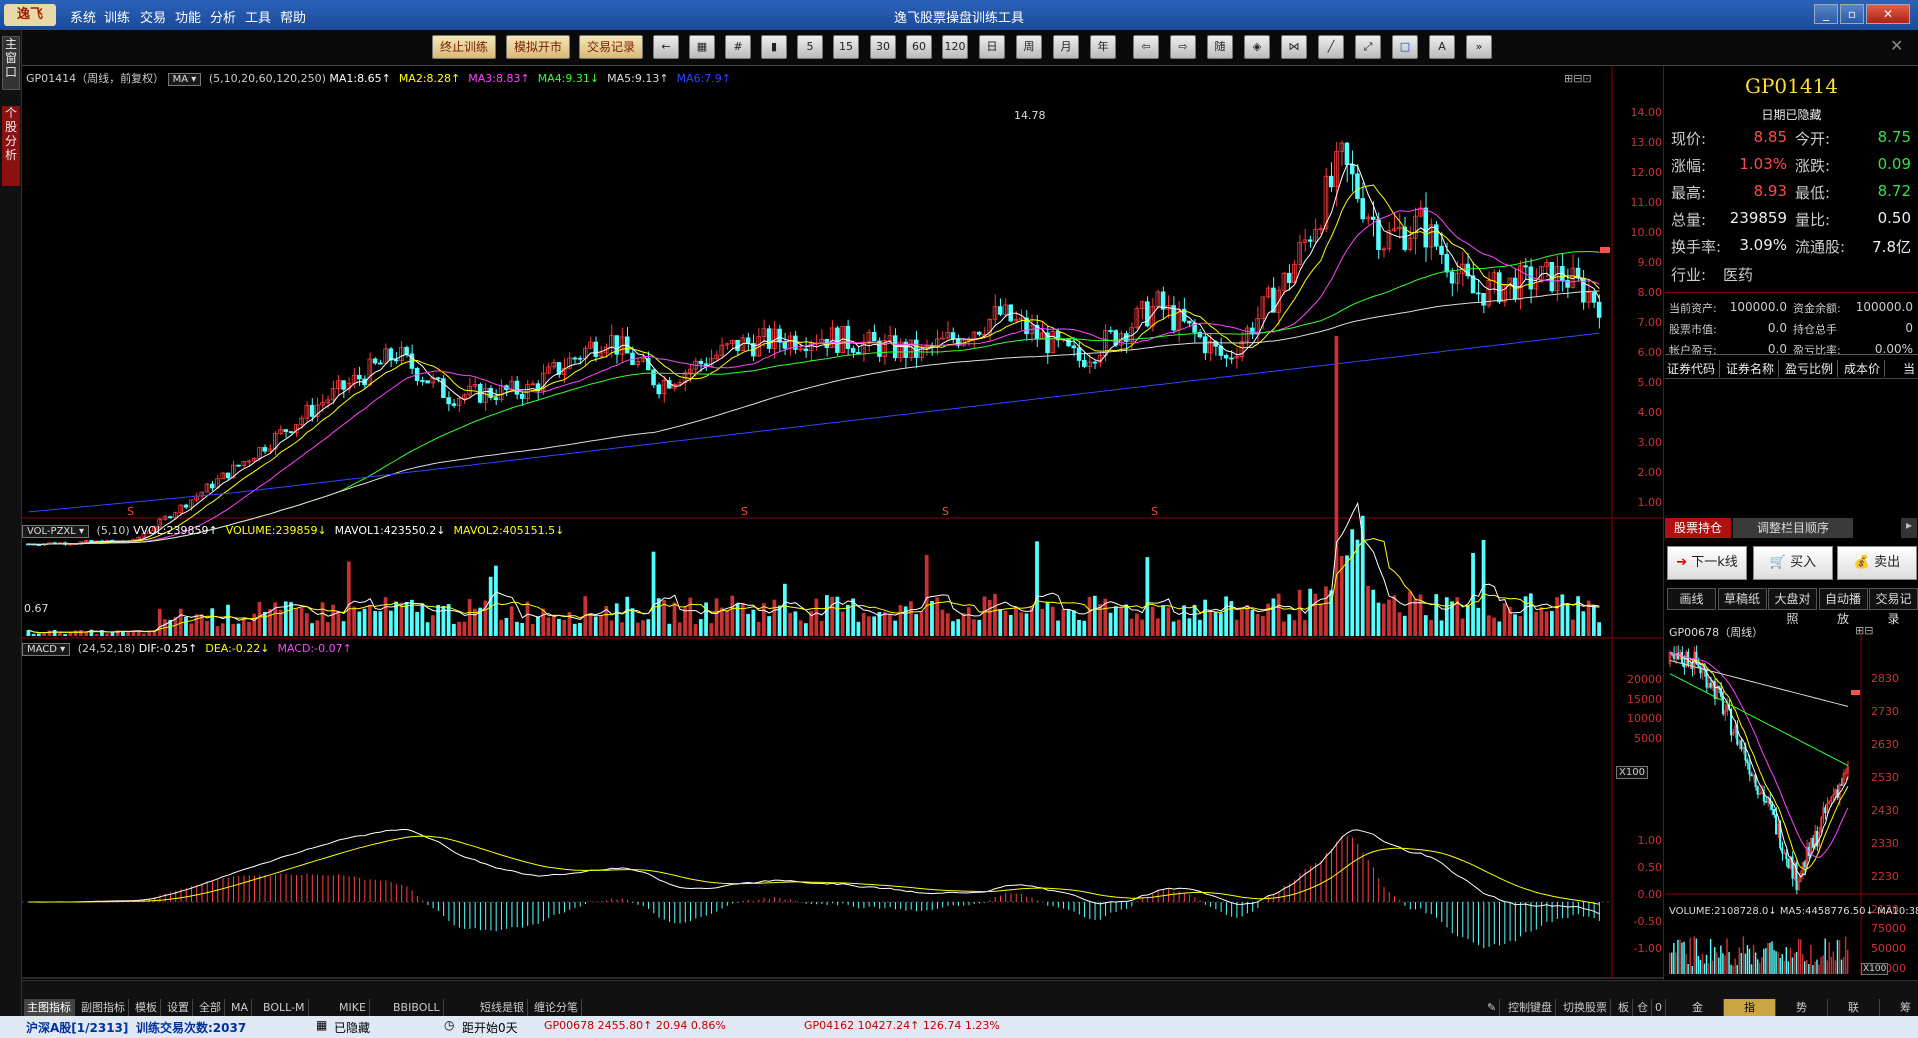 This screenshot has height=1038, width=1918. Describe the element at coordinates (1331, 47) in the screenshot. I see `line-tool-icon: ╱` at that location.